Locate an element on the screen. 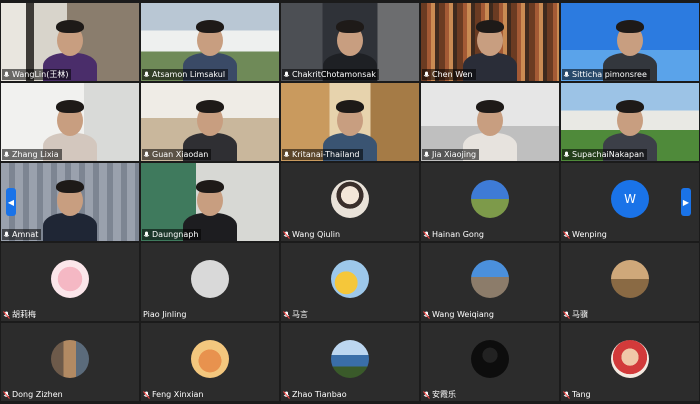 The width and height of the screenshot is (700, 404). participant-tile: Daungnaph is located at coordinates (210, 202).